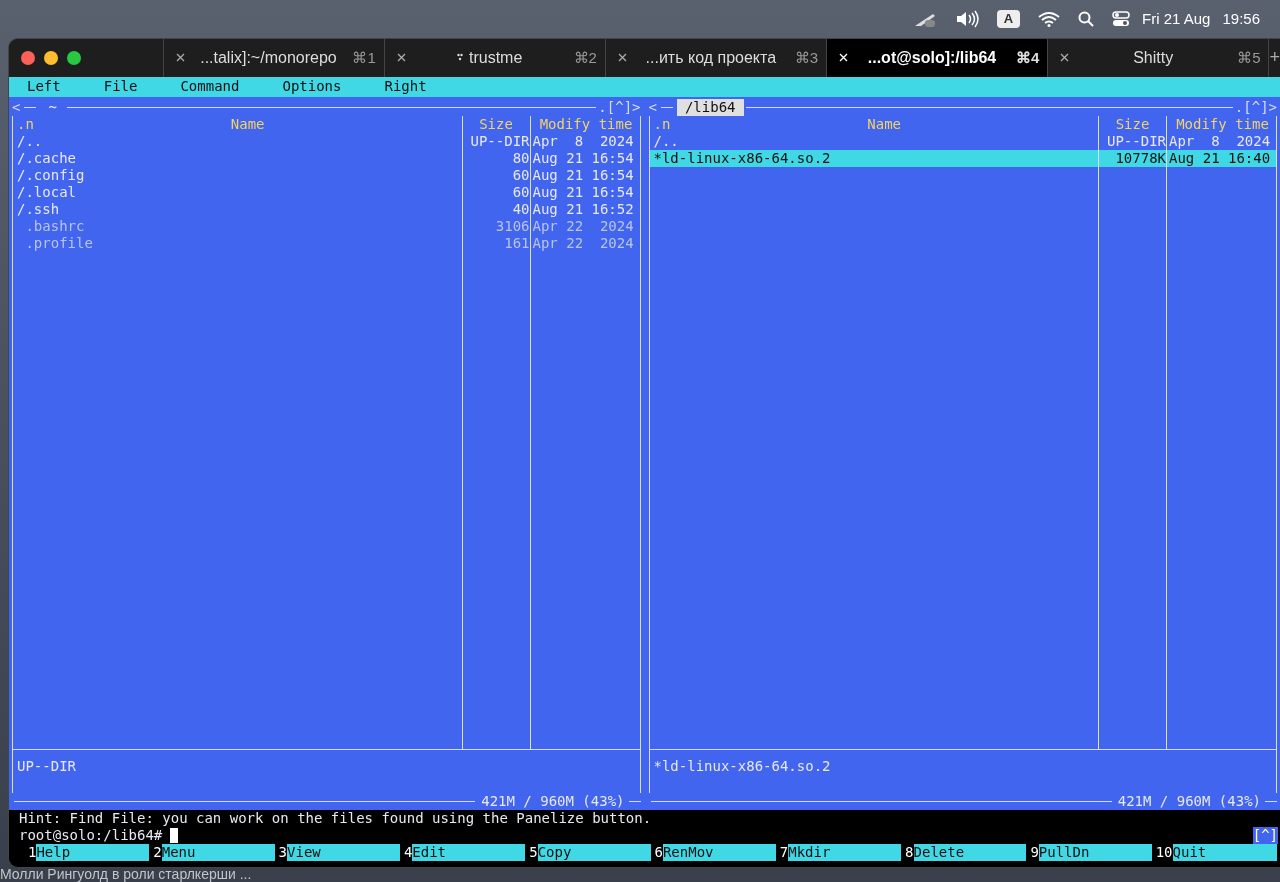 This screenshot has height=882, width=1280. What do you see at coordinates (1008, 18) in the screenshot?
I see `input-source-indicator: A` at bounding box center [1008, 18].